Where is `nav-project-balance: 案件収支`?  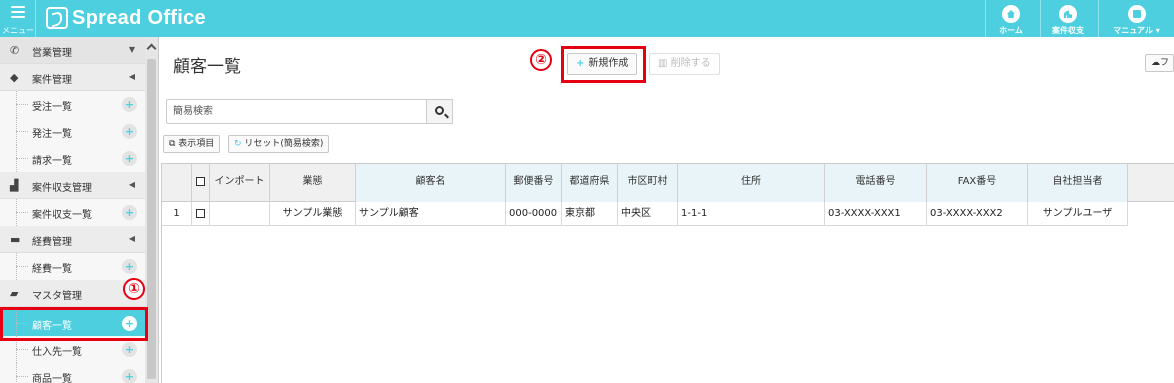
nav-project-balance: 案件収支 is located at coordinates (1067, 18).